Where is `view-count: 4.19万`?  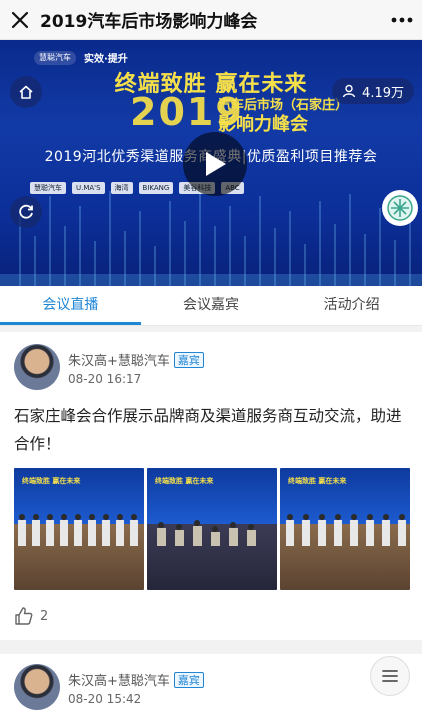
view-count: 4.19万 is located at coordinates (373, 91).